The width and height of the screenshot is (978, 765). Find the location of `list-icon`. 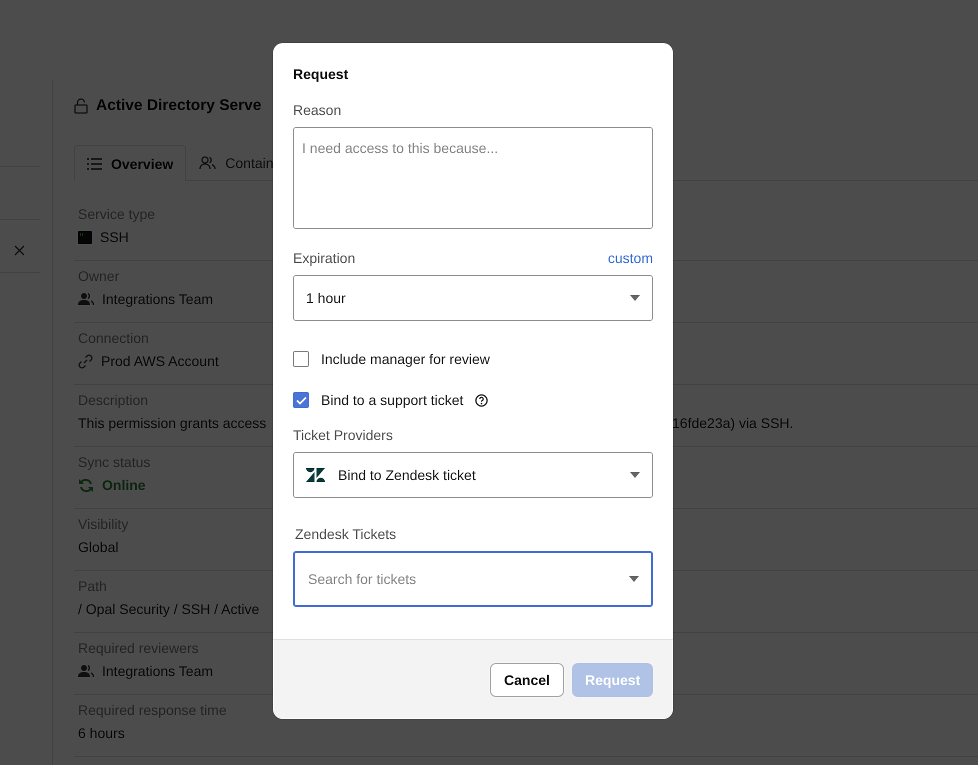

list-icon is located at coordinates (94, 164).